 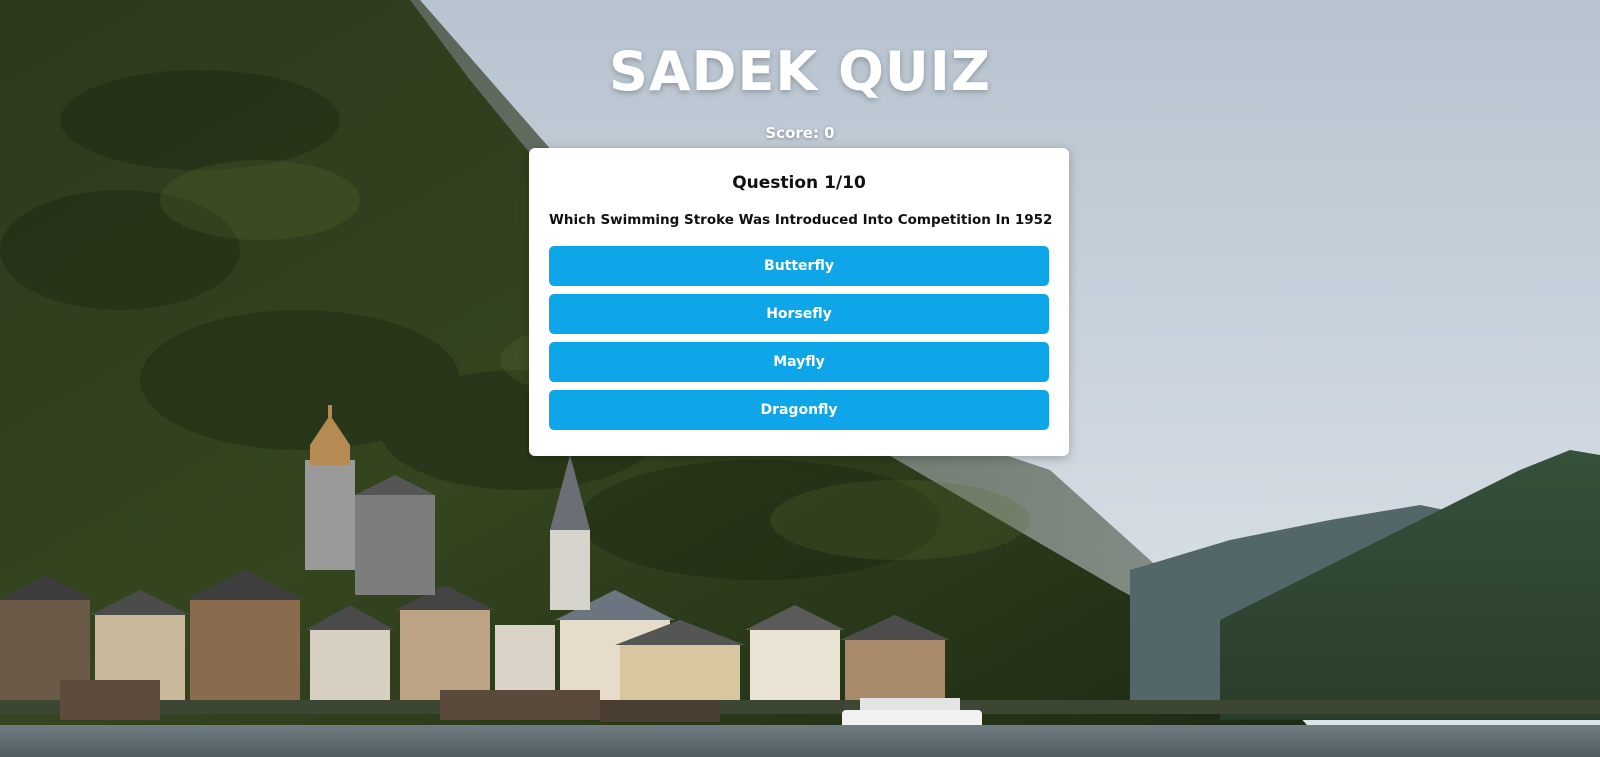 I want to click on answer-button-butterfly: Butterfly, so click(x=799, y=266).